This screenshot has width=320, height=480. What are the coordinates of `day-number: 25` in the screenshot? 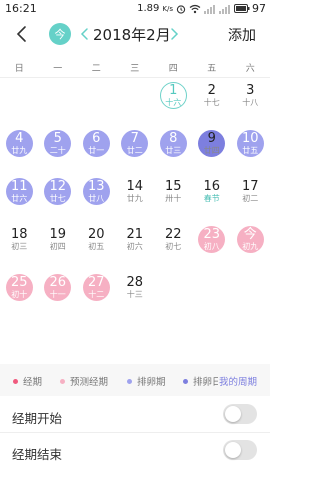 It's located at (19, 282).